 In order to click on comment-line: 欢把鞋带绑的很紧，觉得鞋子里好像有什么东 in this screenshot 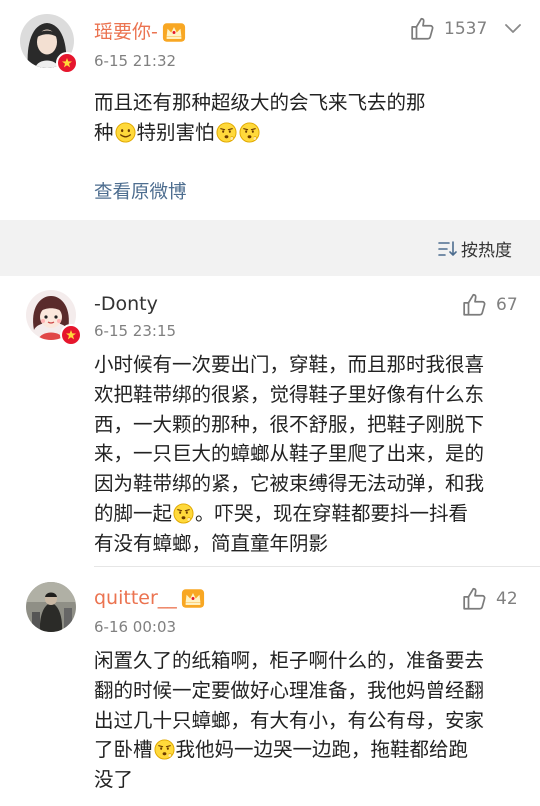, I will do `click(289, 394)`.